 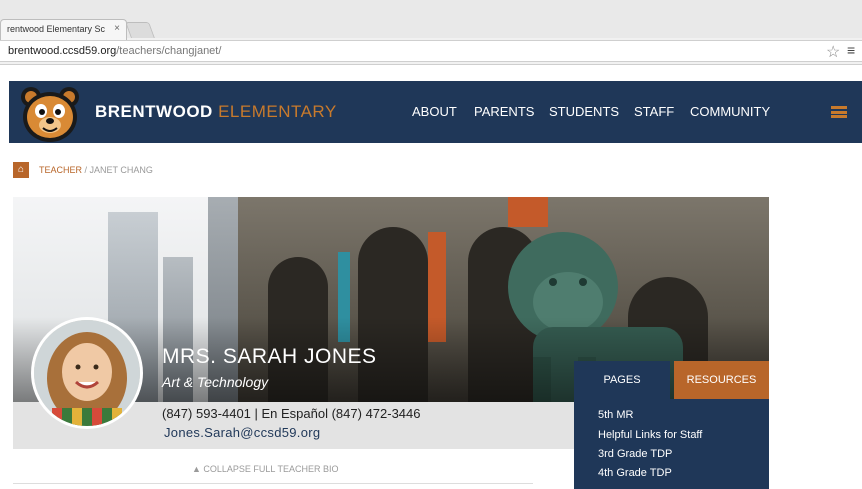 What do you see at coordinates (216, 112) in the screenshot?
I see `site-brand: BRENTWOOD ELEMENTARY` at bounding box center [216, 112].